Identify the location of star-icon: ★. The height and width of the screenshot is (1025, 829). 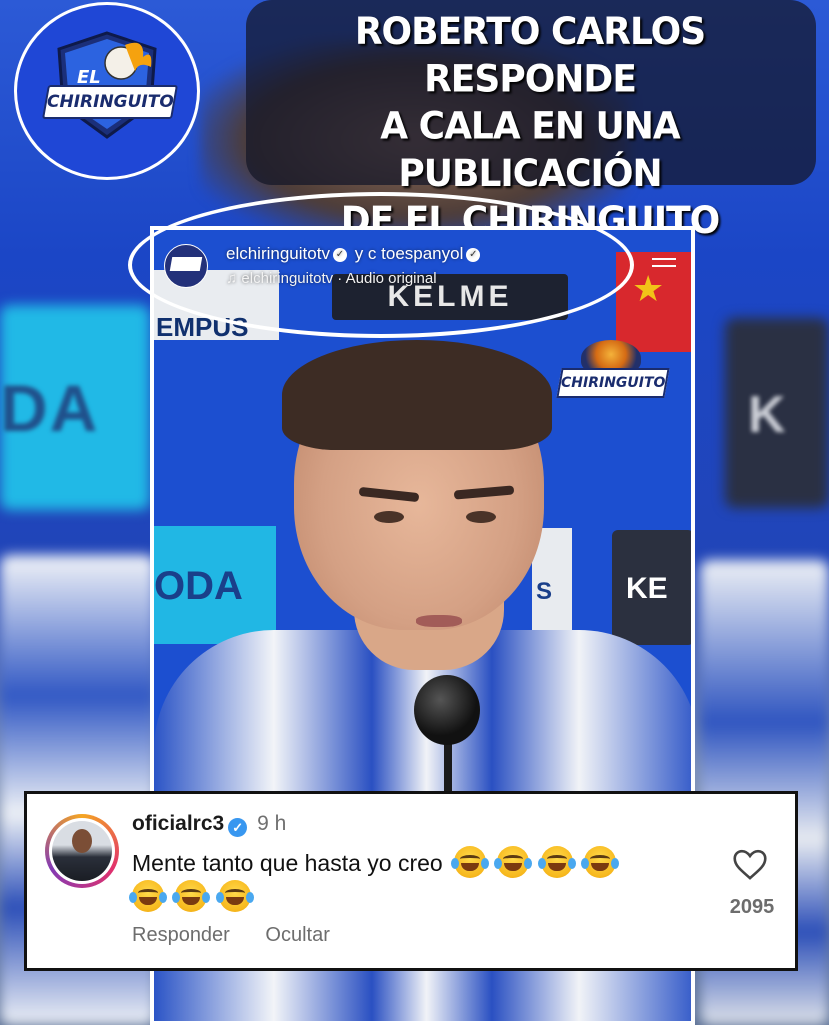
(648, 288).